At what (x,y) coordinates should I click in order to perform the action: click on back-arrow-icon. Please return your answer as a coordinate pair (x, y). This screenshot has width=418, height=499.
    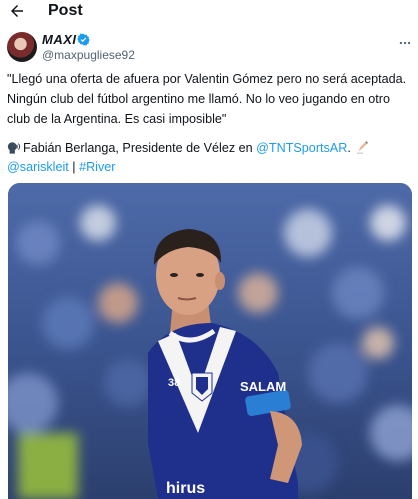
    Looking at the image, I should click on (17, 11).